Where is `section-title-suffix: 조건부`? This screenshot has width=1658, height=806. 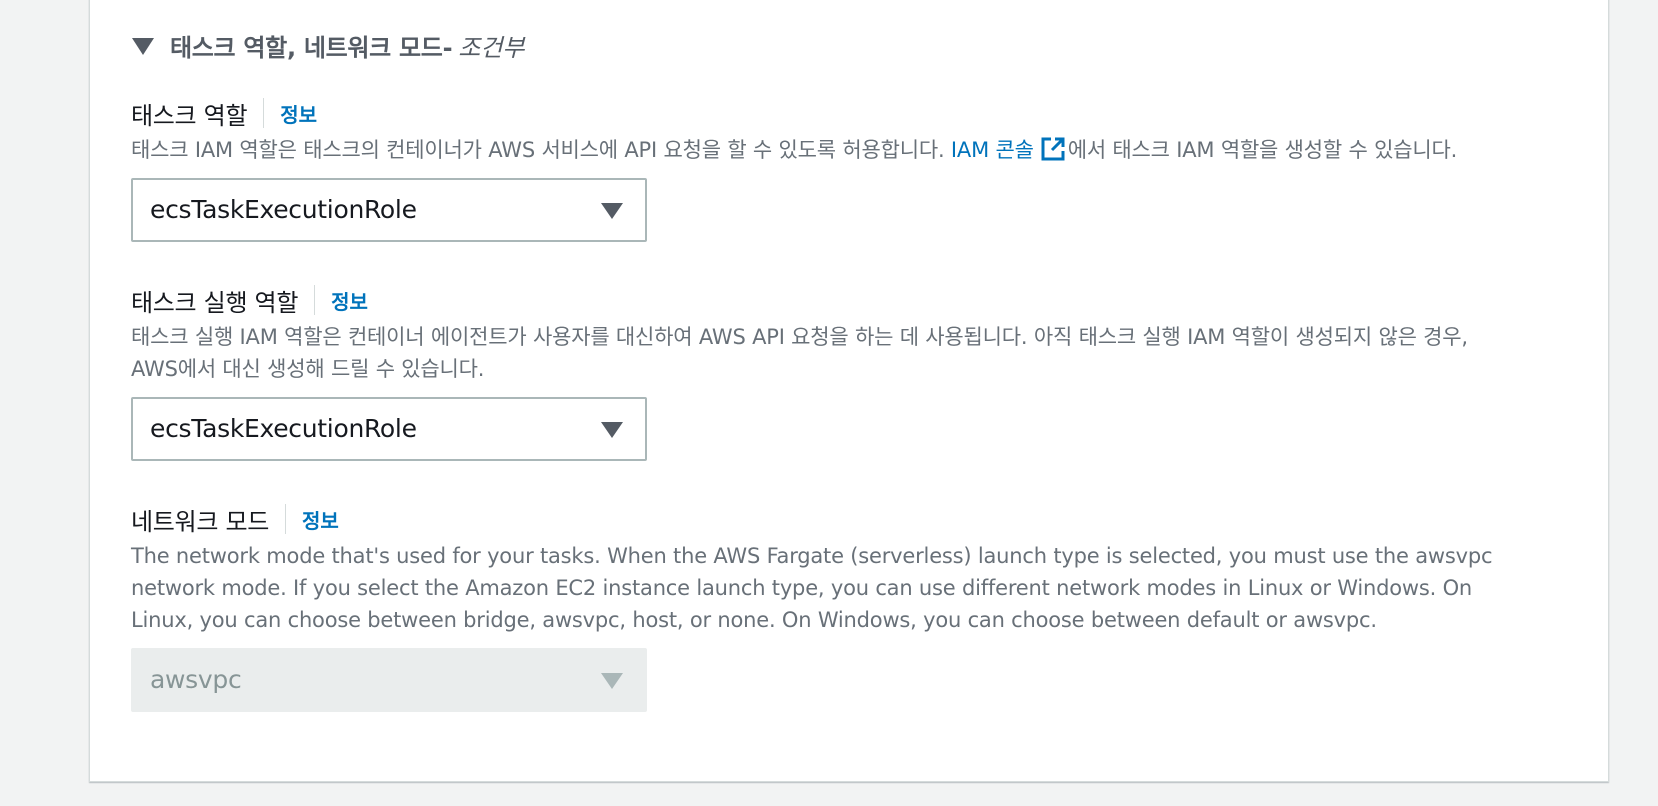
section-title-suffix: 조건부 is located at coordinates (491, 48).